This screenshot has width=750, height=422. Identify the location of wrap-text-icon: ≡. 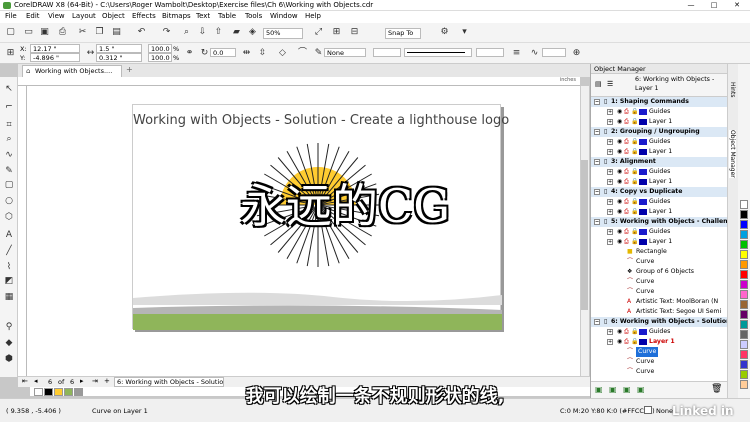
(516, 53).